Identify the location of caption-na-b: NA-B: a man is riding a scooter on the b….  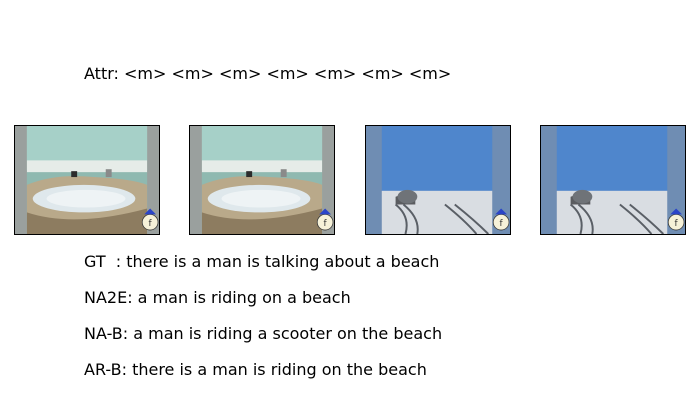
(263, 333).